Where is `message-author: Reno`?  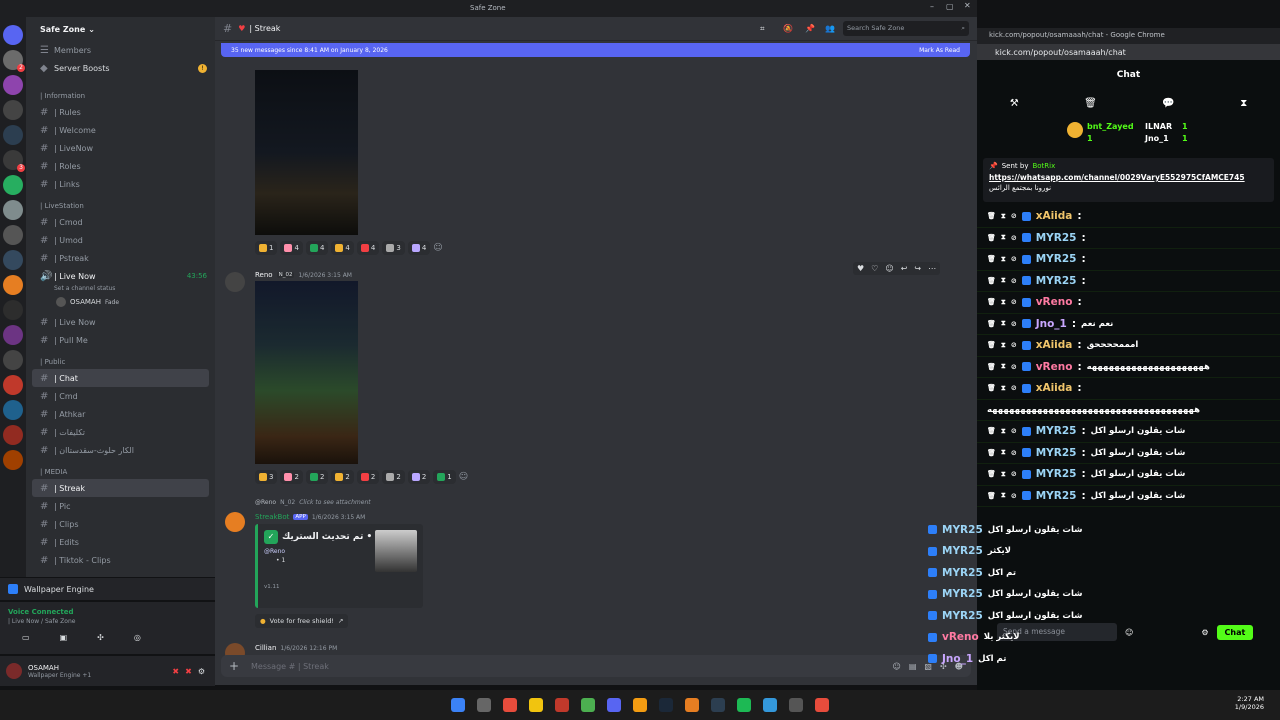 message-author: Reno is located at coordinates (264, 275).